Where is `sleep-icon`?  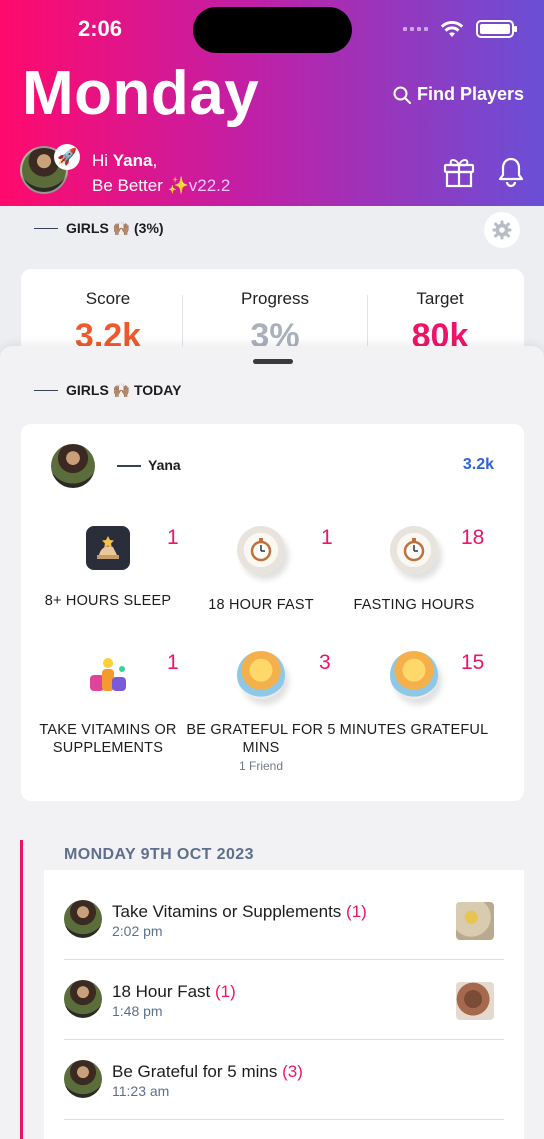
sleep-icon is located at coordinates (108, 548).